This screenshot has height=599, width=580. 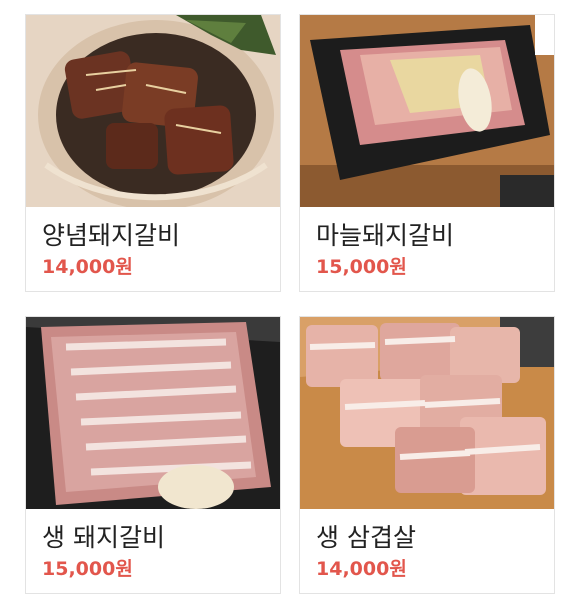 I want to click on marinated-pork-ribs-photo, so click(x=153, y=111).